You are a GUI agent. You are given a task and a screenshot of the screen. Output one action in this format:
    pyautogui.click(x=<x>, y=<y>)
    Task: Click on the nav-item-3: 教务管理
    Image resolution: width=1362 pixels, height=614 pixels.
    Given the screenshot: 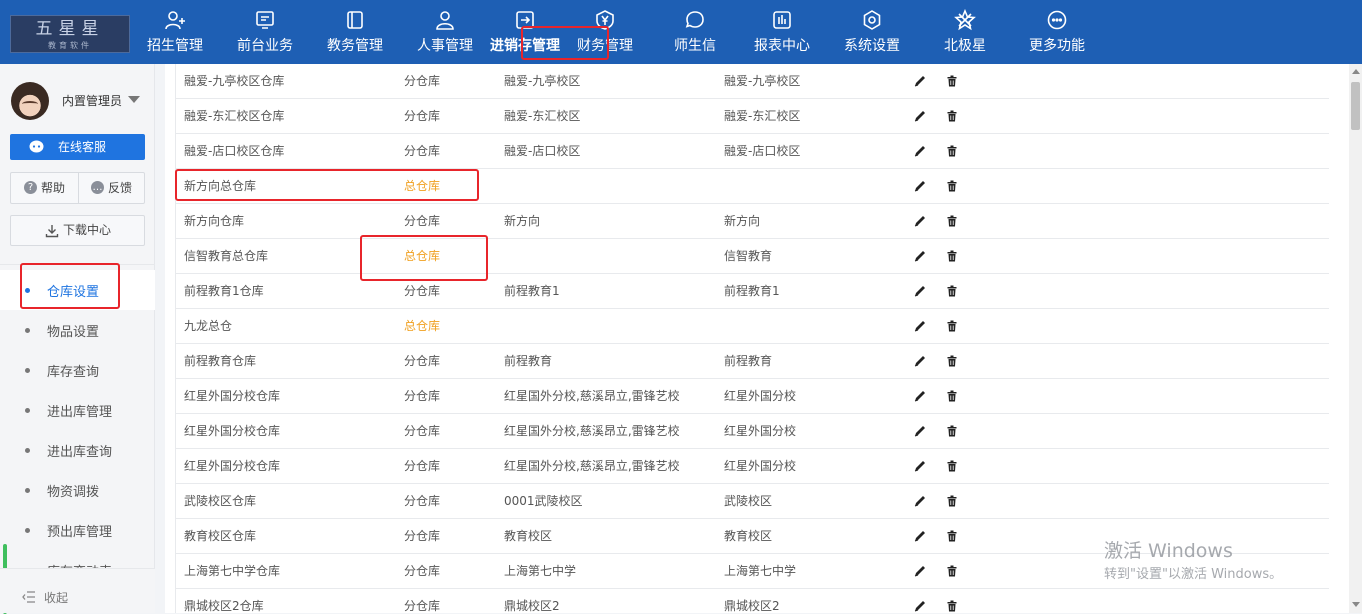 What is the action you would take?
    pyautogui.click(x=355, y=32)
    